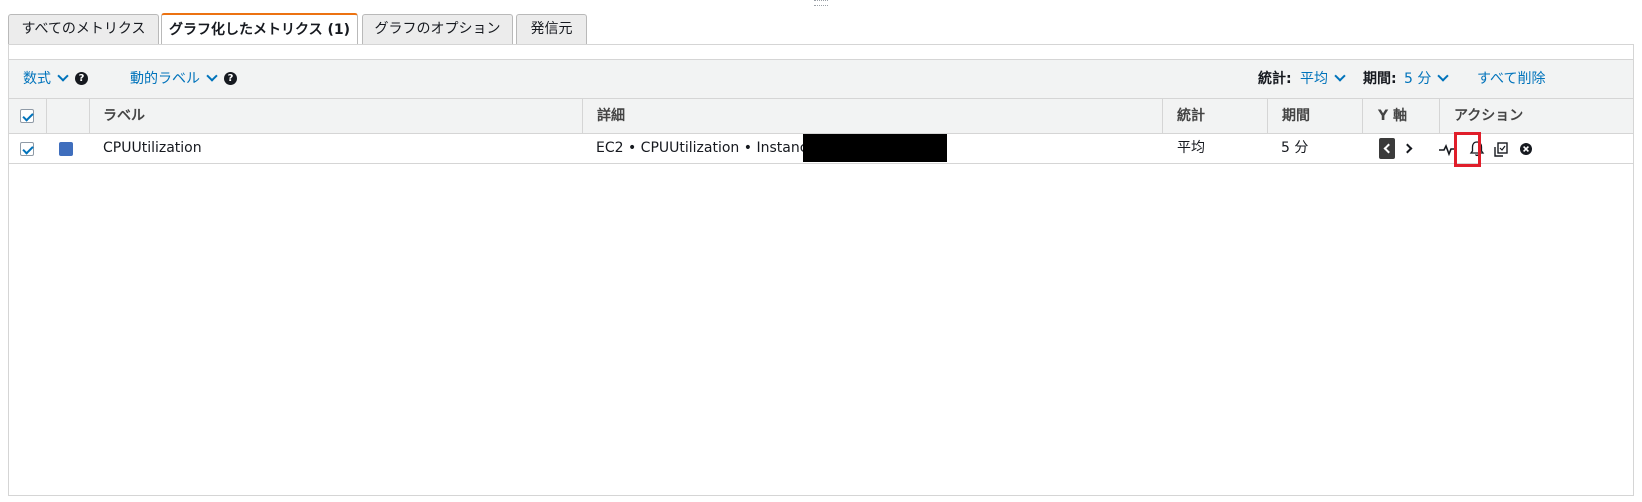  What do you see at coordinates (1526, 149) in the screenshot?
I see `remove-icon` at bounding box center [1526, 149].